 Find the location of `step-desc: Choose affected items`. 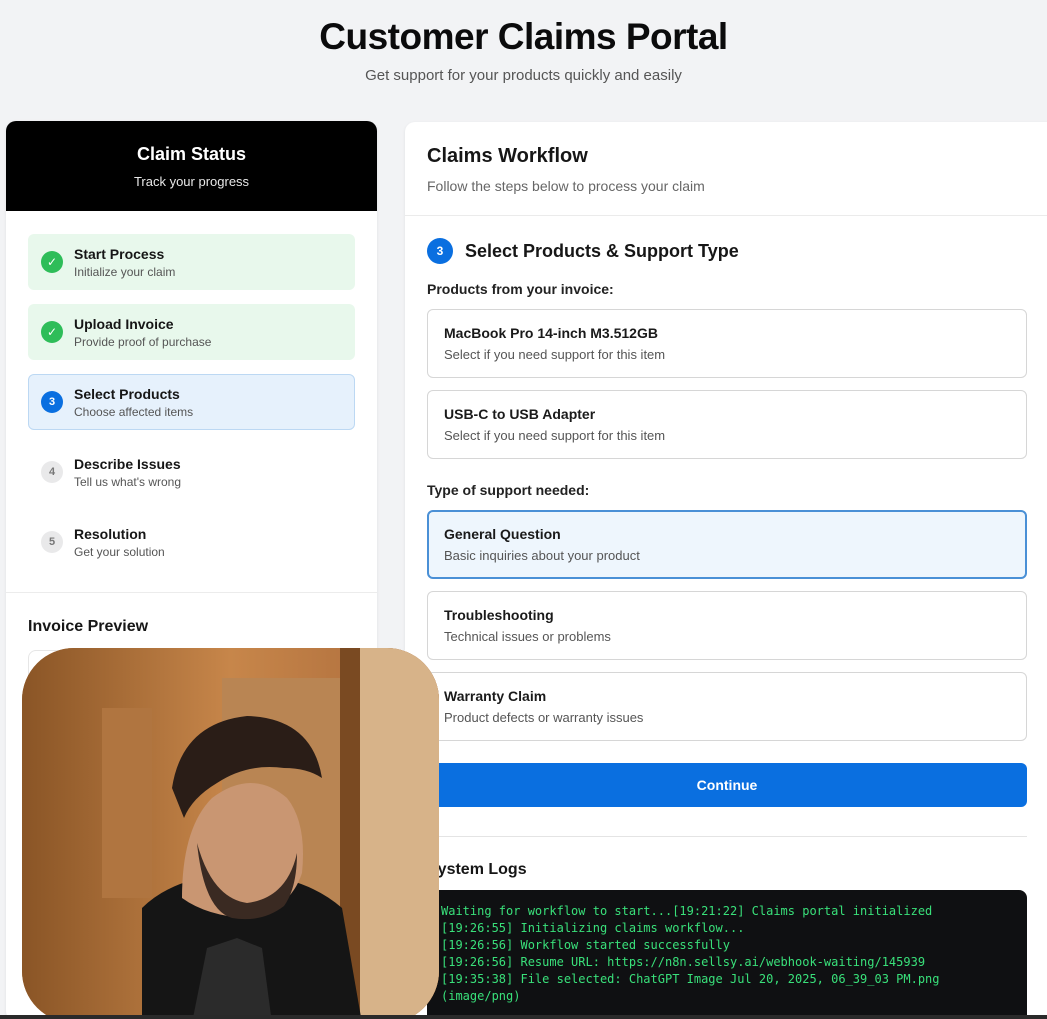

step-desc: Choose affected items is located at coordinates (134, 411).